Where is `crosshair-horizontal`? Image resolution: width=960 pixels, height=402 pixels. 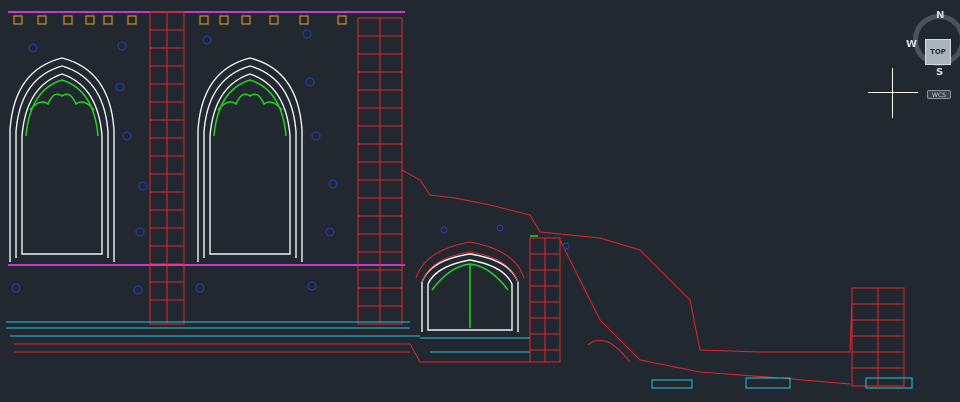 crosshair-horizontal is located at coordinates (893, 92).